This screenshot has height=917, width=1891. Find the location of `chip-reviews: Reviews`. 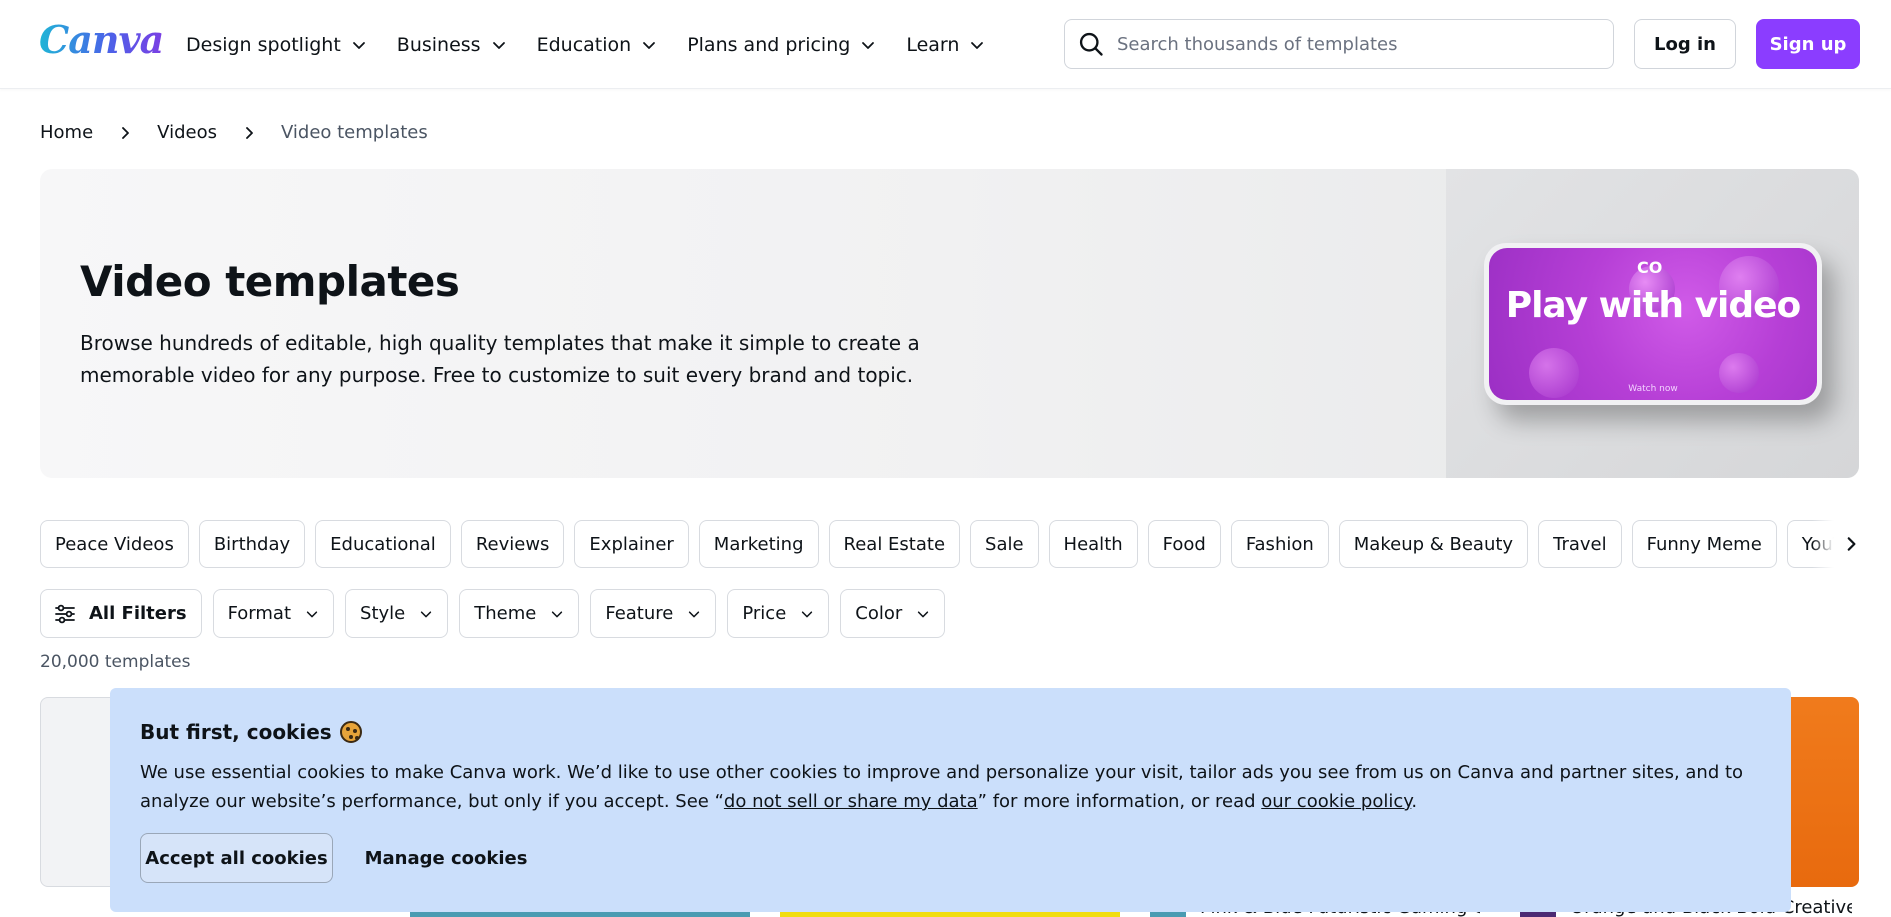

chip-reviews: Reviews is located at coordinates (512, 544).